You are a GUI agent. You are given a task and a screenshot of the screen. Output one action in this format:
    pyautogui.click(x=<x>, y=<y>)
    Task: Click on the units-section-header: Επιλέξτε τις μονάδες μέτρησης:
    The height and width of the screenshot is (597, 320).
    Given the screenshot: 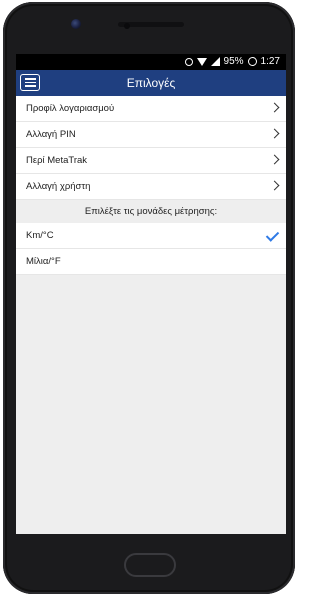 What is the action you would take?
    pyautogui.click(x=151, y=212)
    